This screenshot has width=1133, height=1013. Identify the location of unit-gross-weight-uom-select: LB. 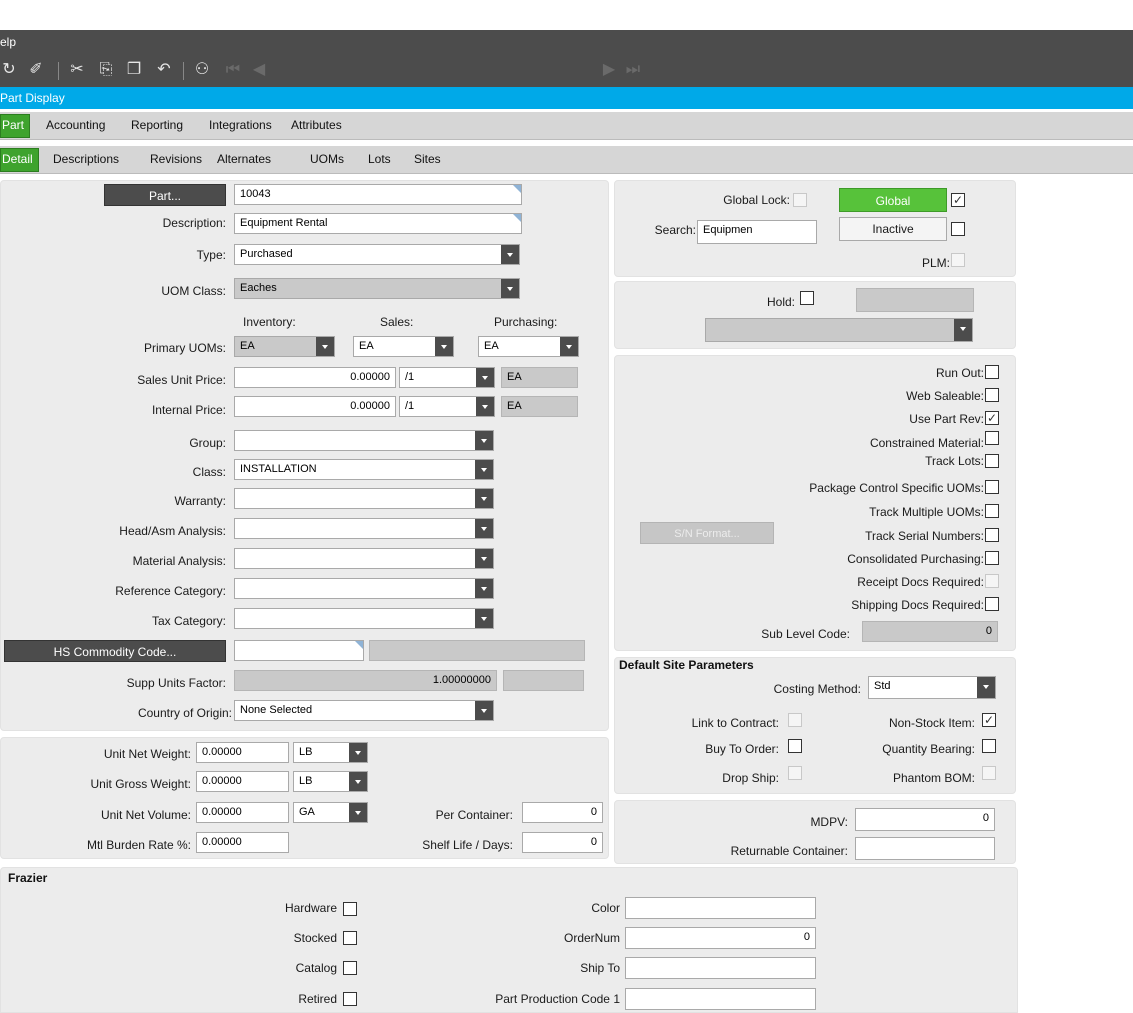
(330, 781).